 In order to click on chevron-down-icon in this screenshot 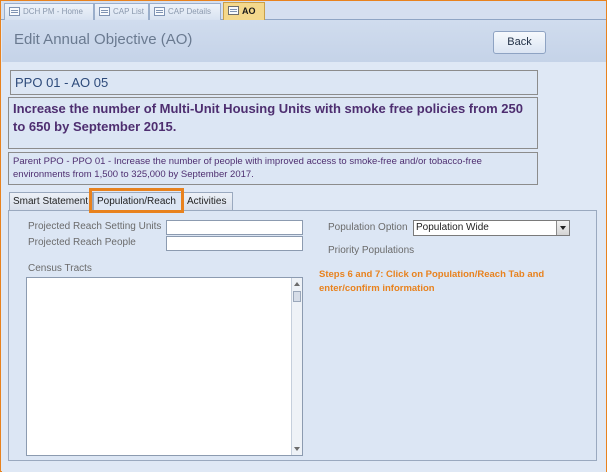, I will do `click(562, 228)`.